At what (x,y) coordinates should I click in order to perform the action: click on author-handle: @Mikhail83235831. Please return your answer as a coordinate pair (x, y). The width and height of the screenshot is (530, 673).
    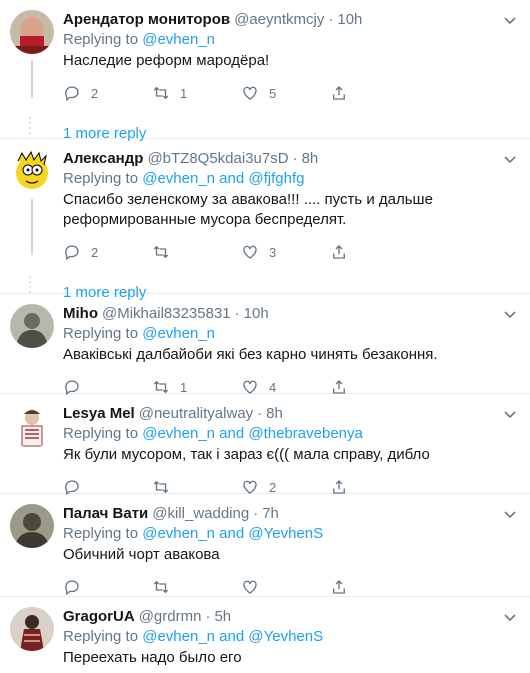
    Looking at the image, I should click on (166, 314).